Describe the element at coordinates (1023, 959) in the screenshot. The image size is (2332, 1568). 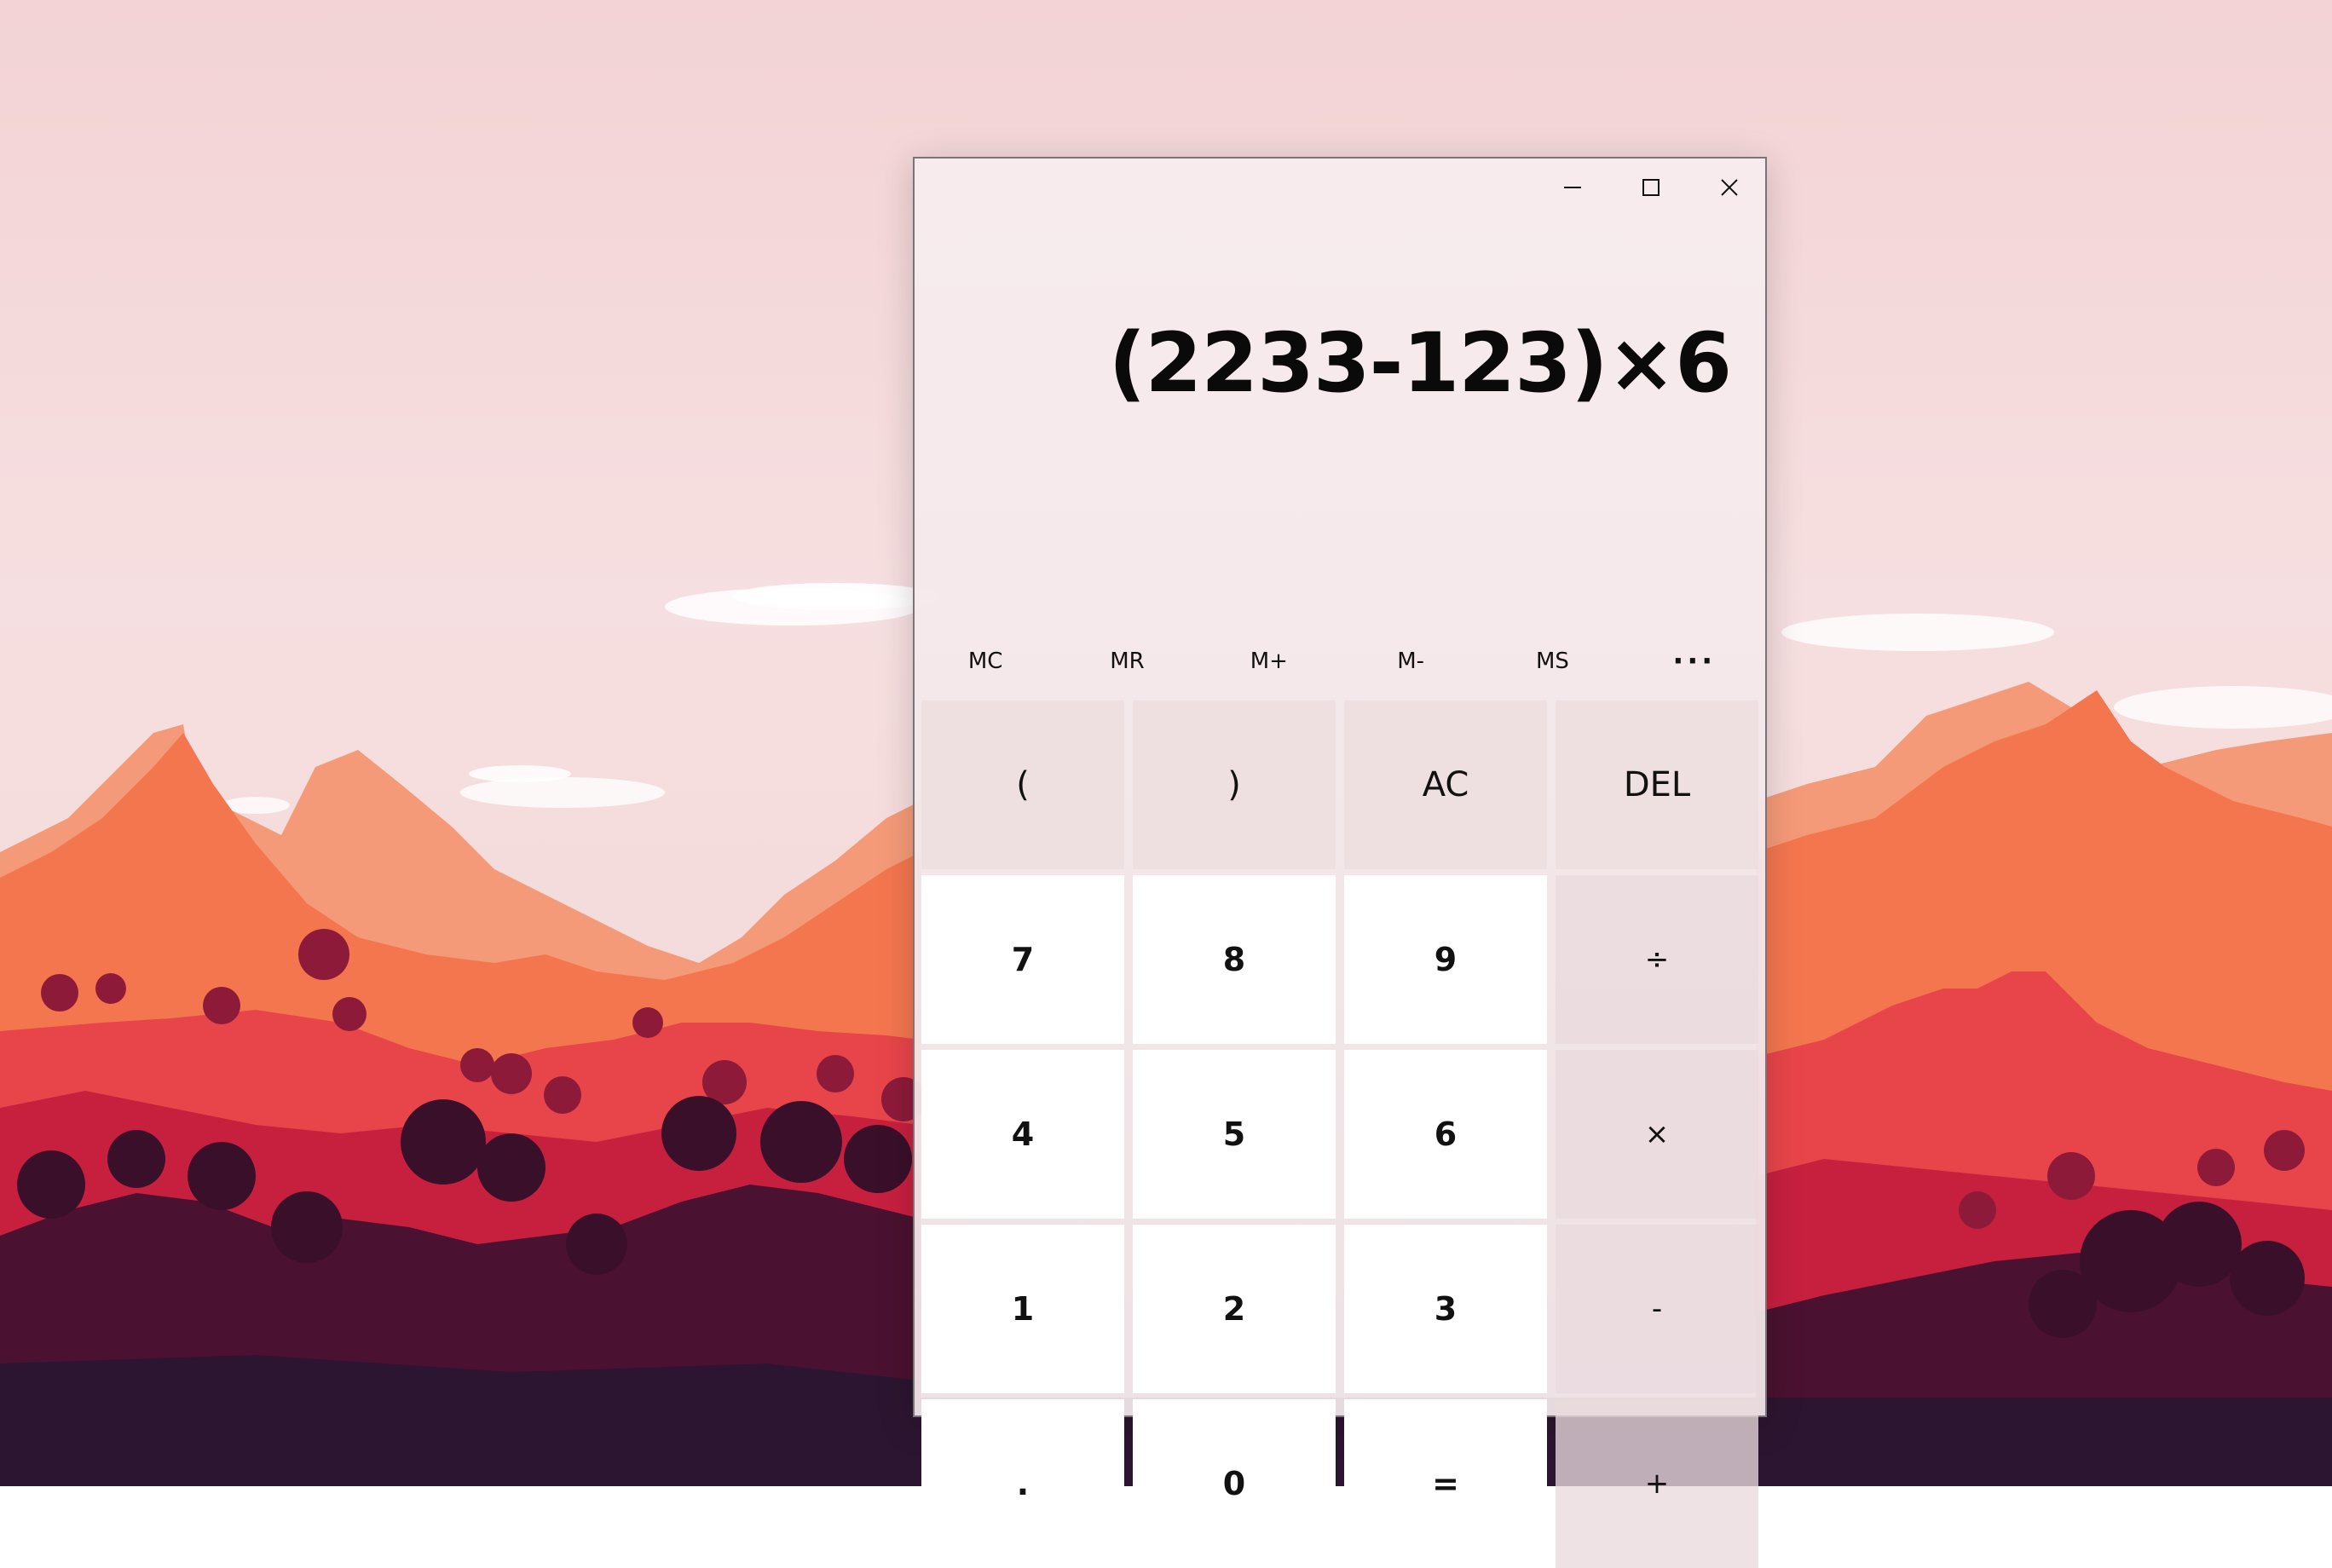
I see `digit-7-button: 7` at that location.